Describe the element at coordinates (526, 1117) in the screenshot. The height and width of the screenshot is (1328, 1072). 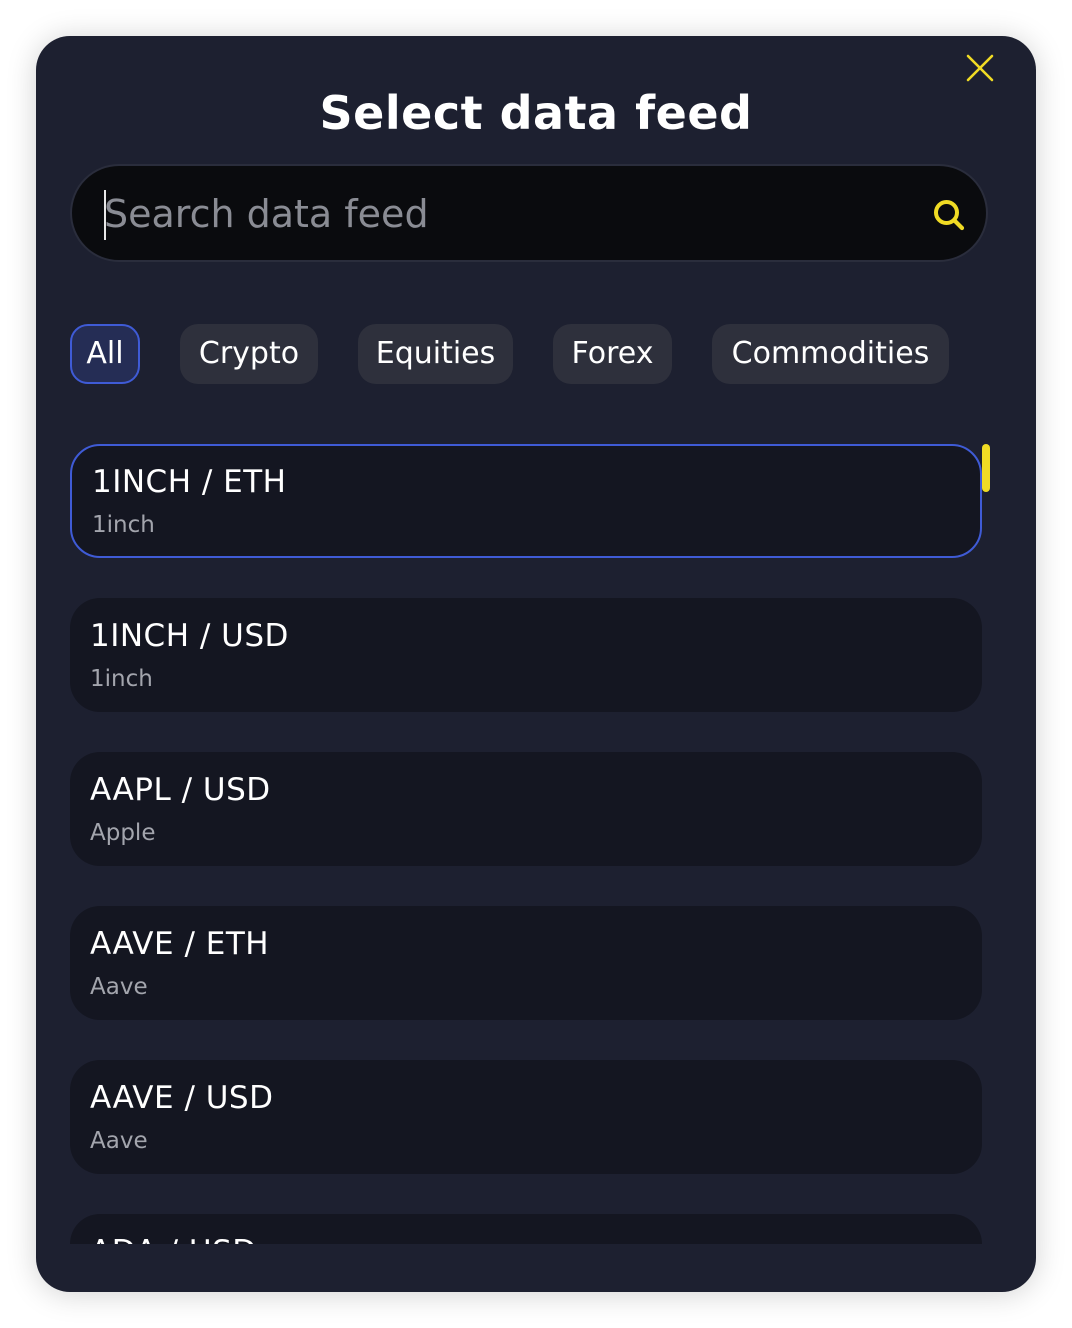
I see `feed-item-aave-usd: AAVE / USD Aave` at that location.